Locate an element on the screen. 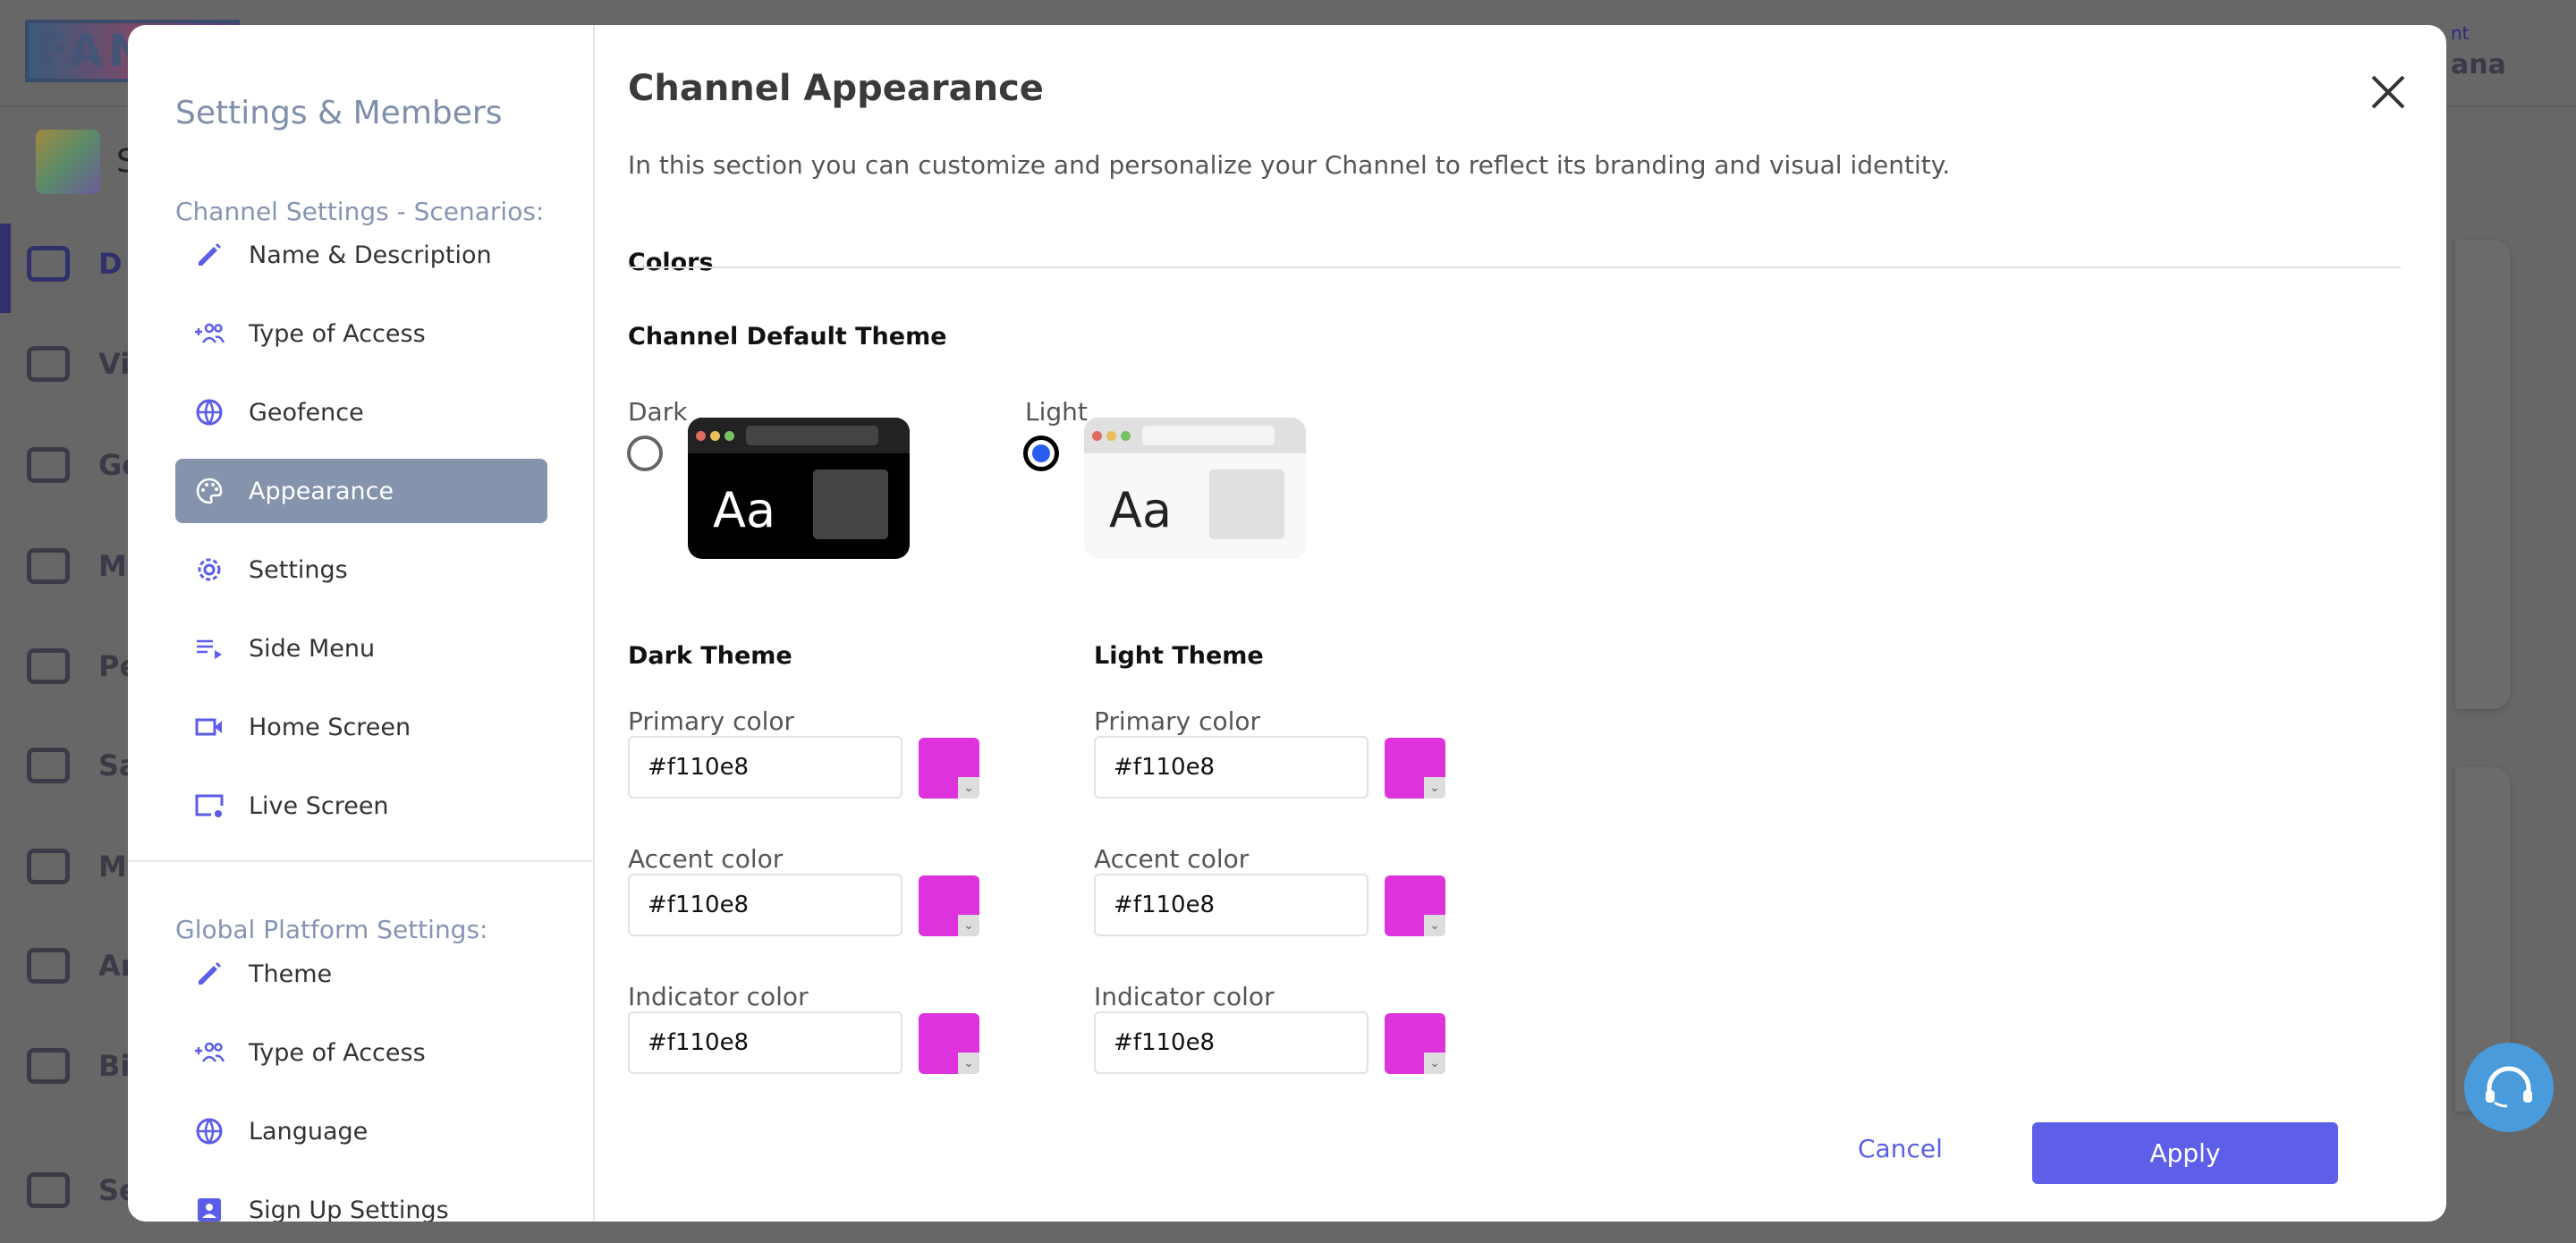  dark-theme-heading: Dark Theme is located at coordinates (710, 656).